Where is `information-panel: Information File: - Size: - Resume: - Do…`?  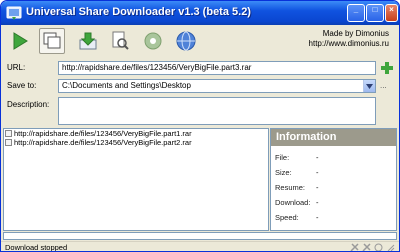 information-panel: Information File: - Size: - Resume: - Do… is located at coordinates (333, 179).